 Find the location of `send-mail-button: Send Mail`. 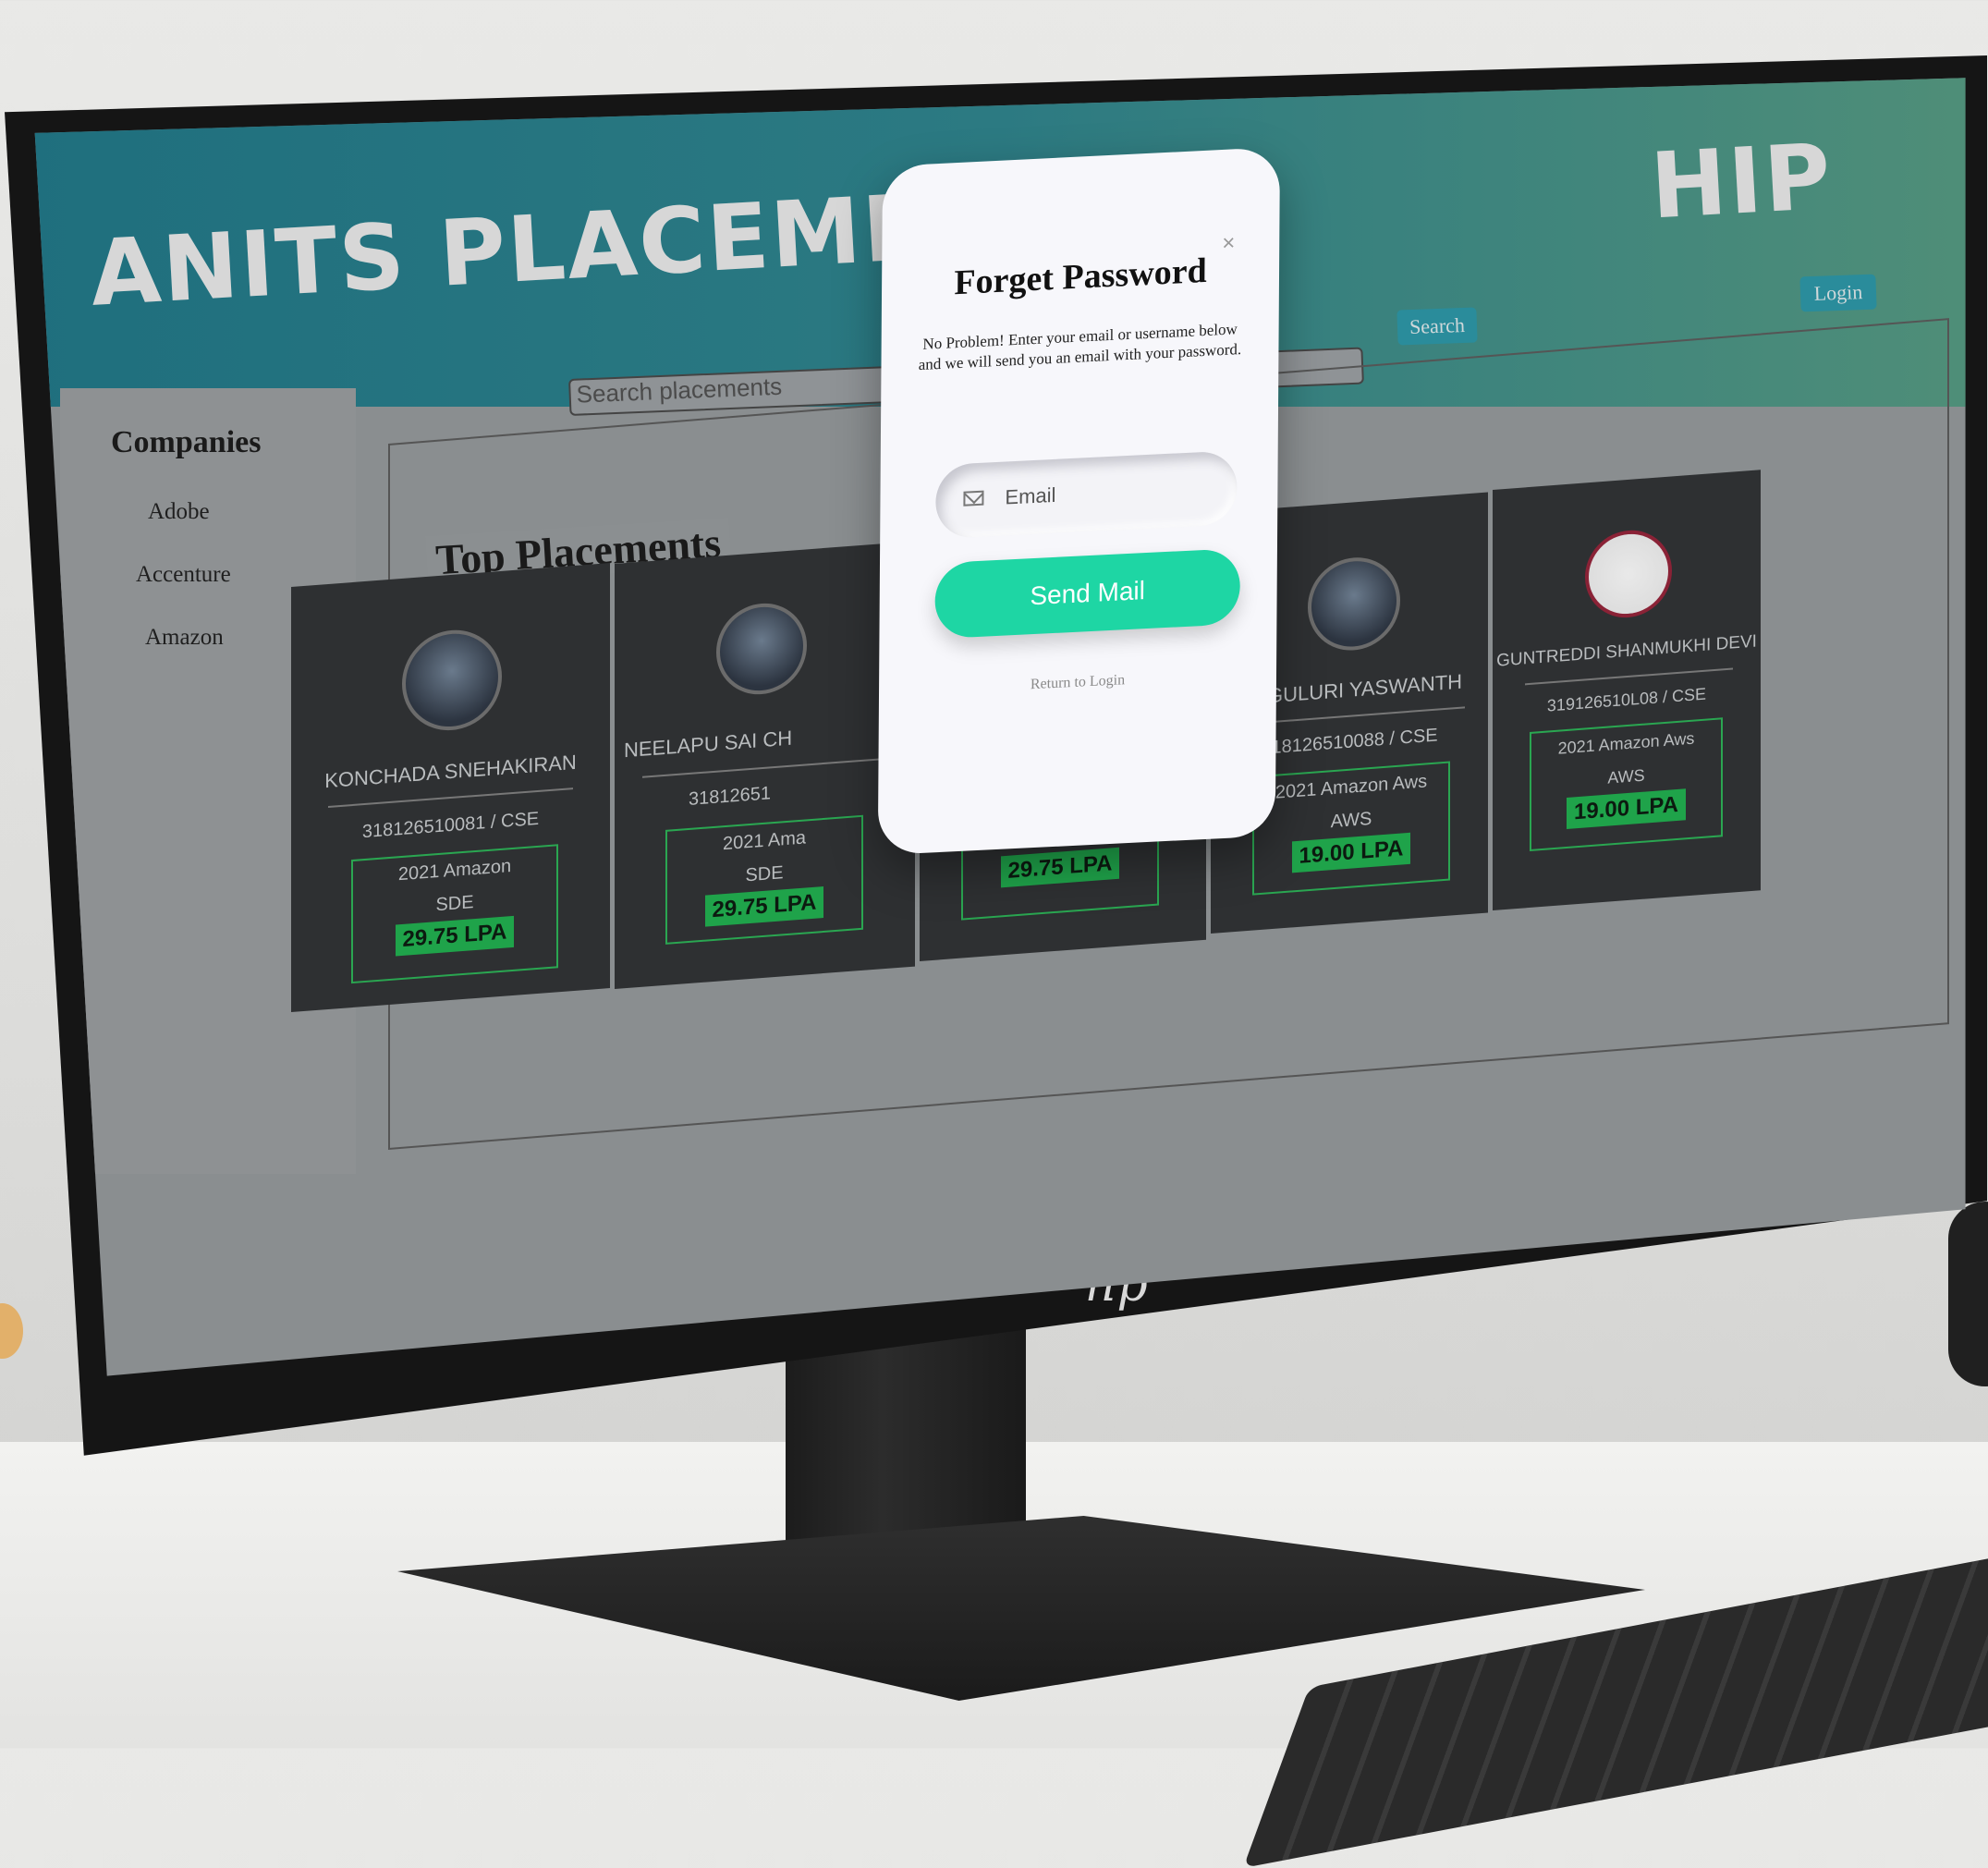

send-mail-button: Send Mail is located at coordinates (1087, 594).